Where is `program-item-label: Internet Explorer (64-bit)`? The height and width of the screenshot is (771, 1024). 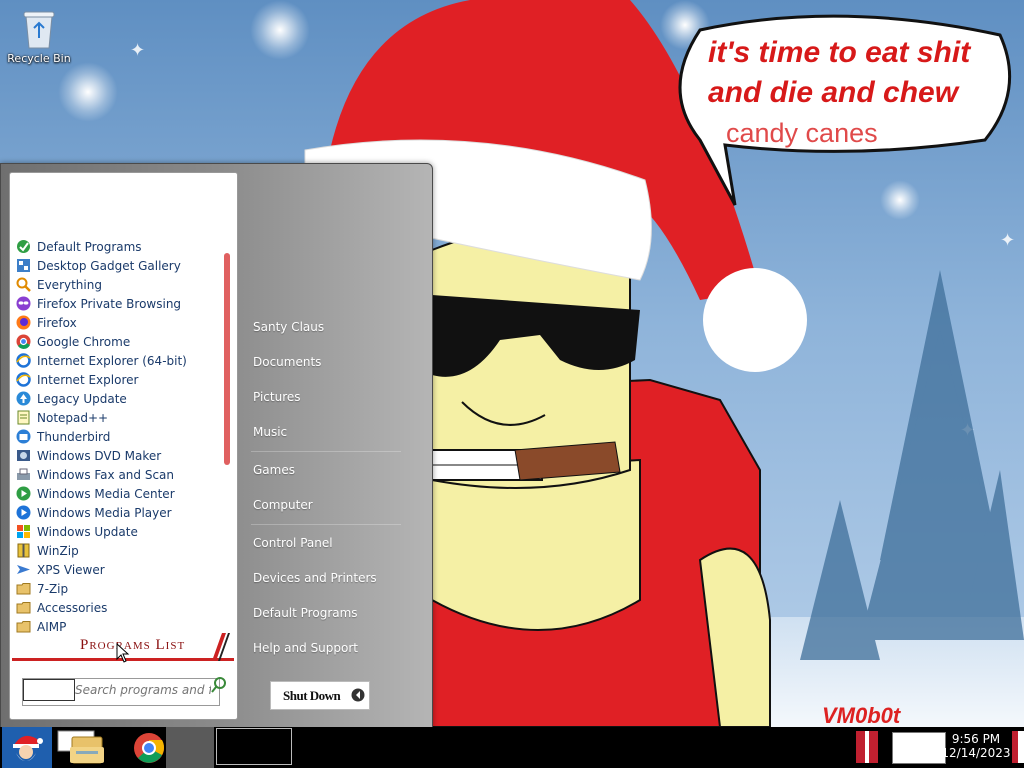 program-item-label: Internet Explorer (64-bit) is located at coordinates (112, 360).